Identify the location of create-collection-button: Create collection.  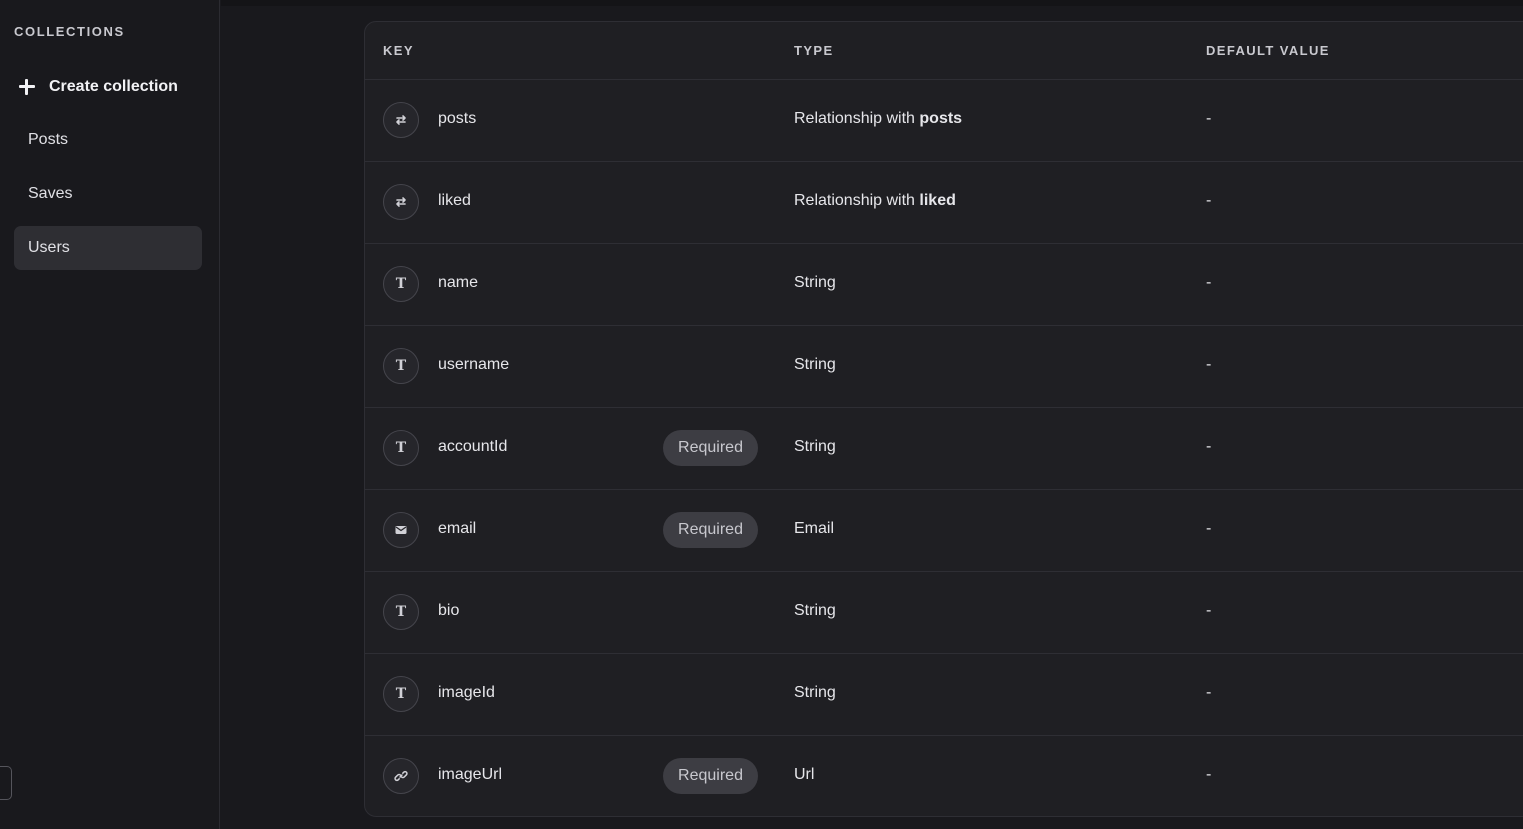
(108, 87).